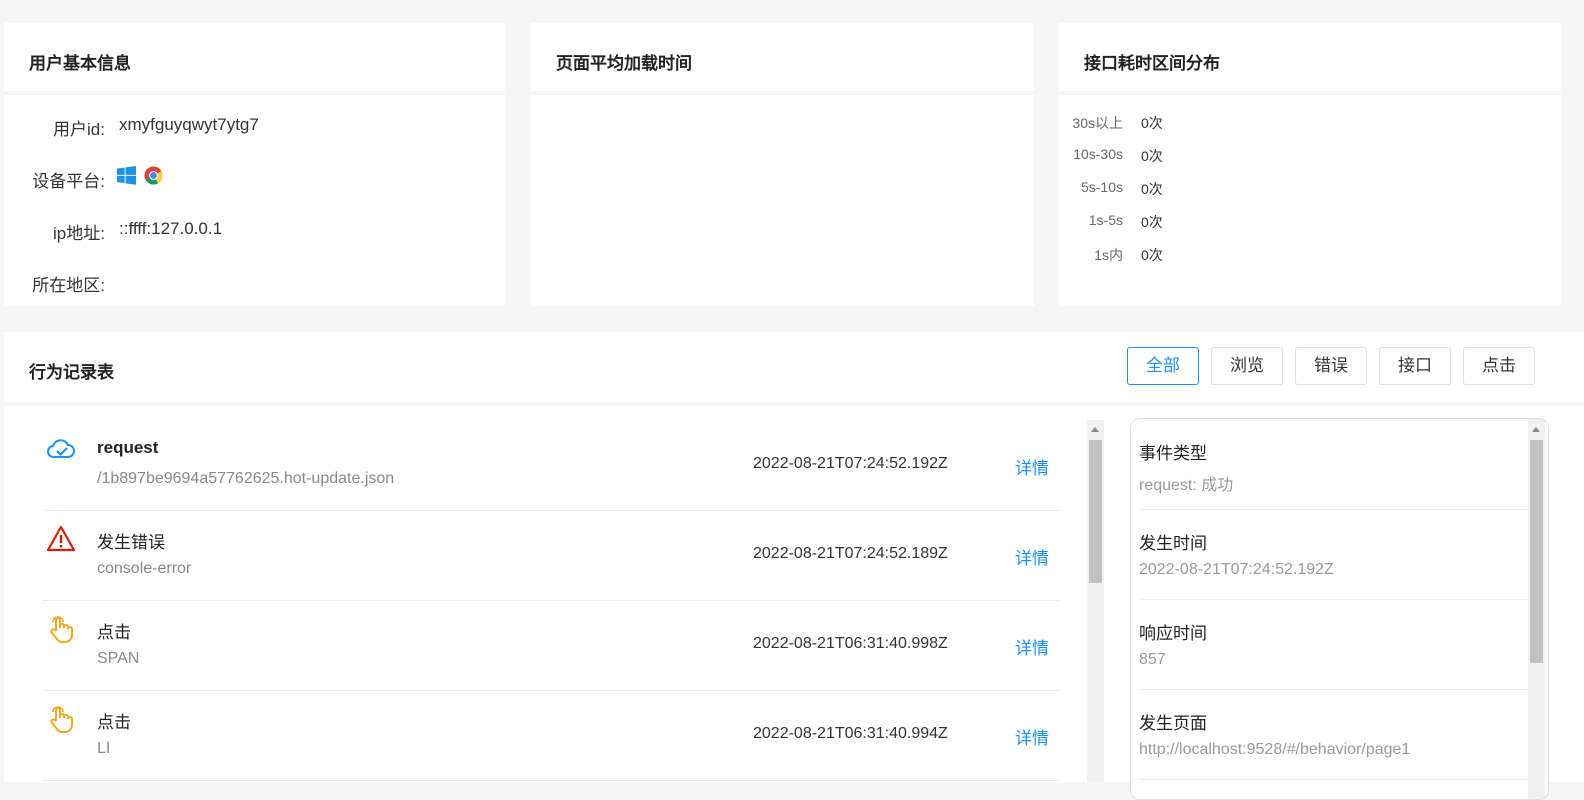  I want to click on detail-item-time: 发生时间 2022-08-21T07:24:52.192Z, so click(1334, 554).